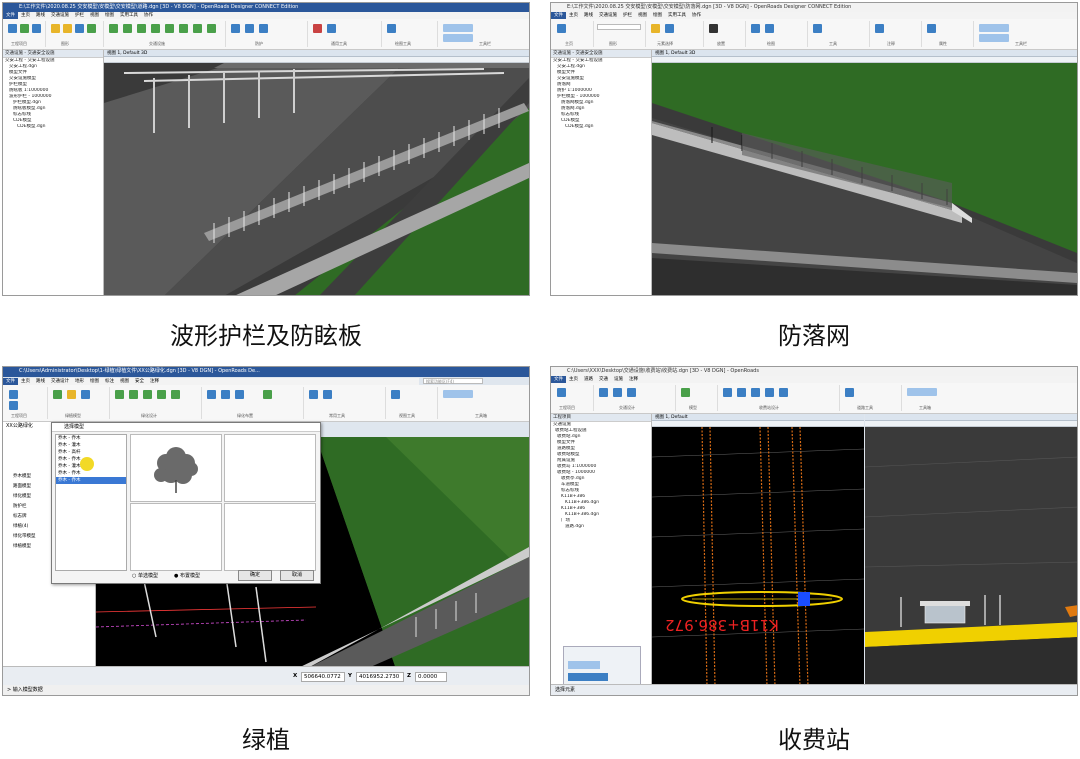 Image resolution: width=1080 pixels, height=759 pixels. Describe the element at coordinates (91, 445) in the screenshot. I see `model-tree-item: 乔木 - 灌木` at that location.